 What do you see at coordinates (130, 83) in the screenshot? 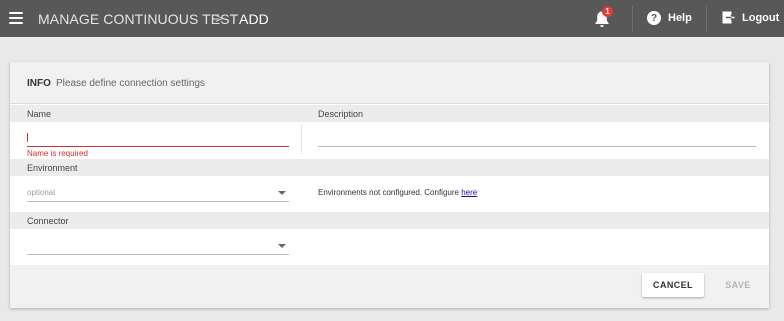
I see `section-subtitle: Please define connection settings` at bounding box center [130, 83].